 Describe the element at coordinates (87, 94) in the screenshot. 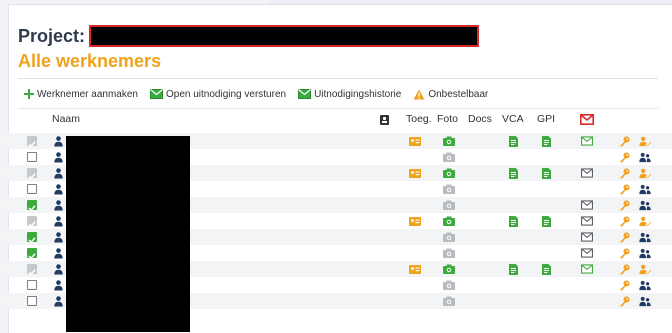

I see `create-employee-label: Werknemer aanmaken` at that location.